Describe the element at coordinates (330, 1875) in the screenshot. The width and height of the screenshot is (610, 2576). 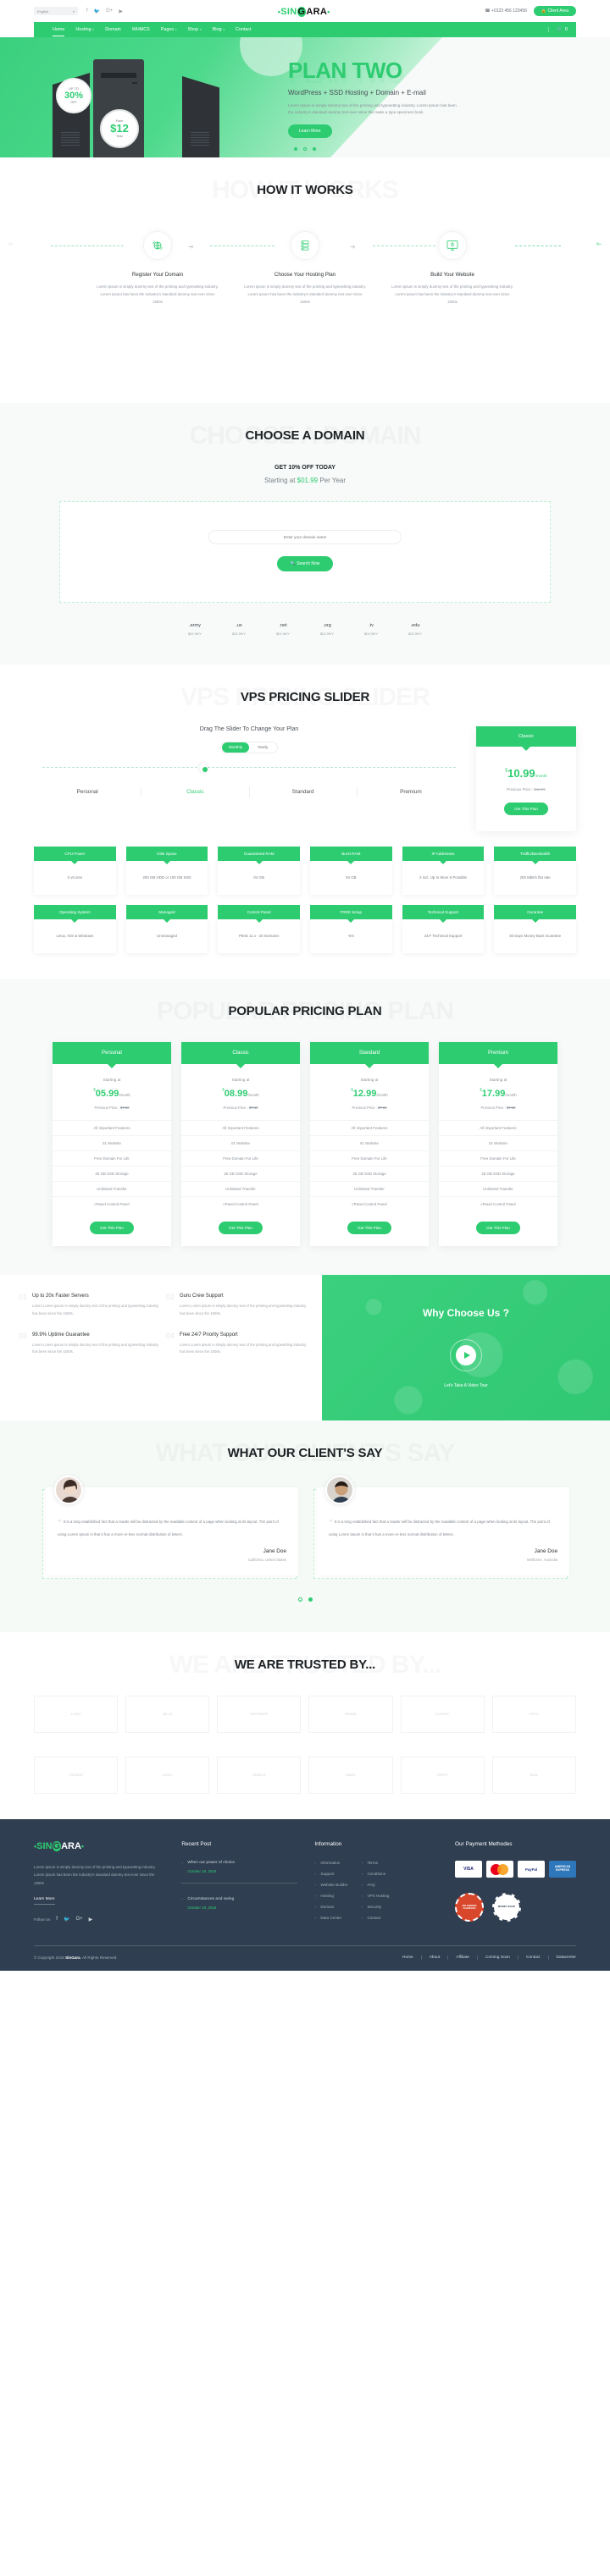
I see `footer-link: Support` at that location.